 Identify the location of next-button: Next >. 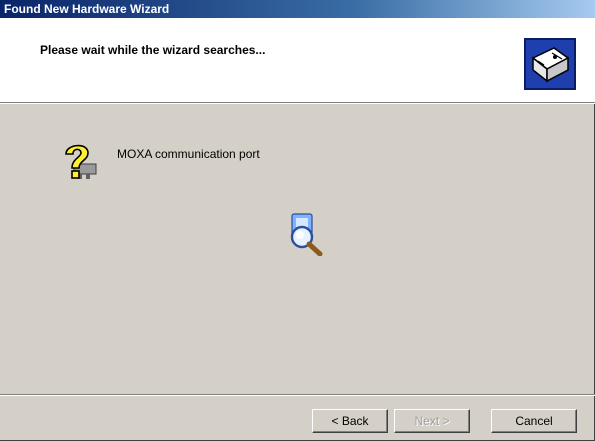
(432, 421).